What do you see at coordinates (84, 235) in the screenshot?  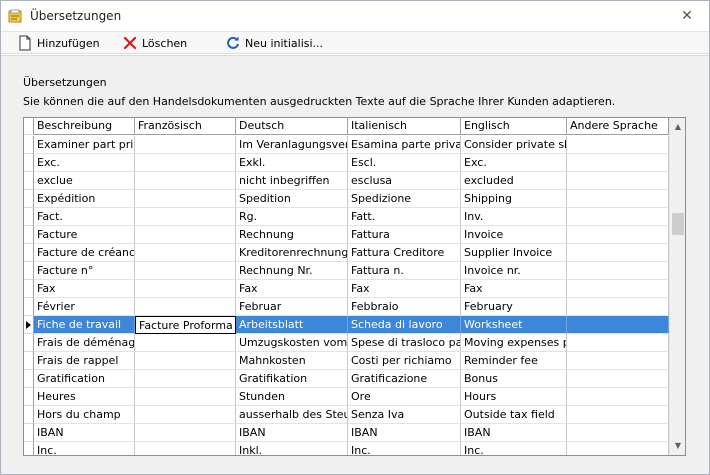 I see `cell-description: Facture` at bounding box center [84, 235].